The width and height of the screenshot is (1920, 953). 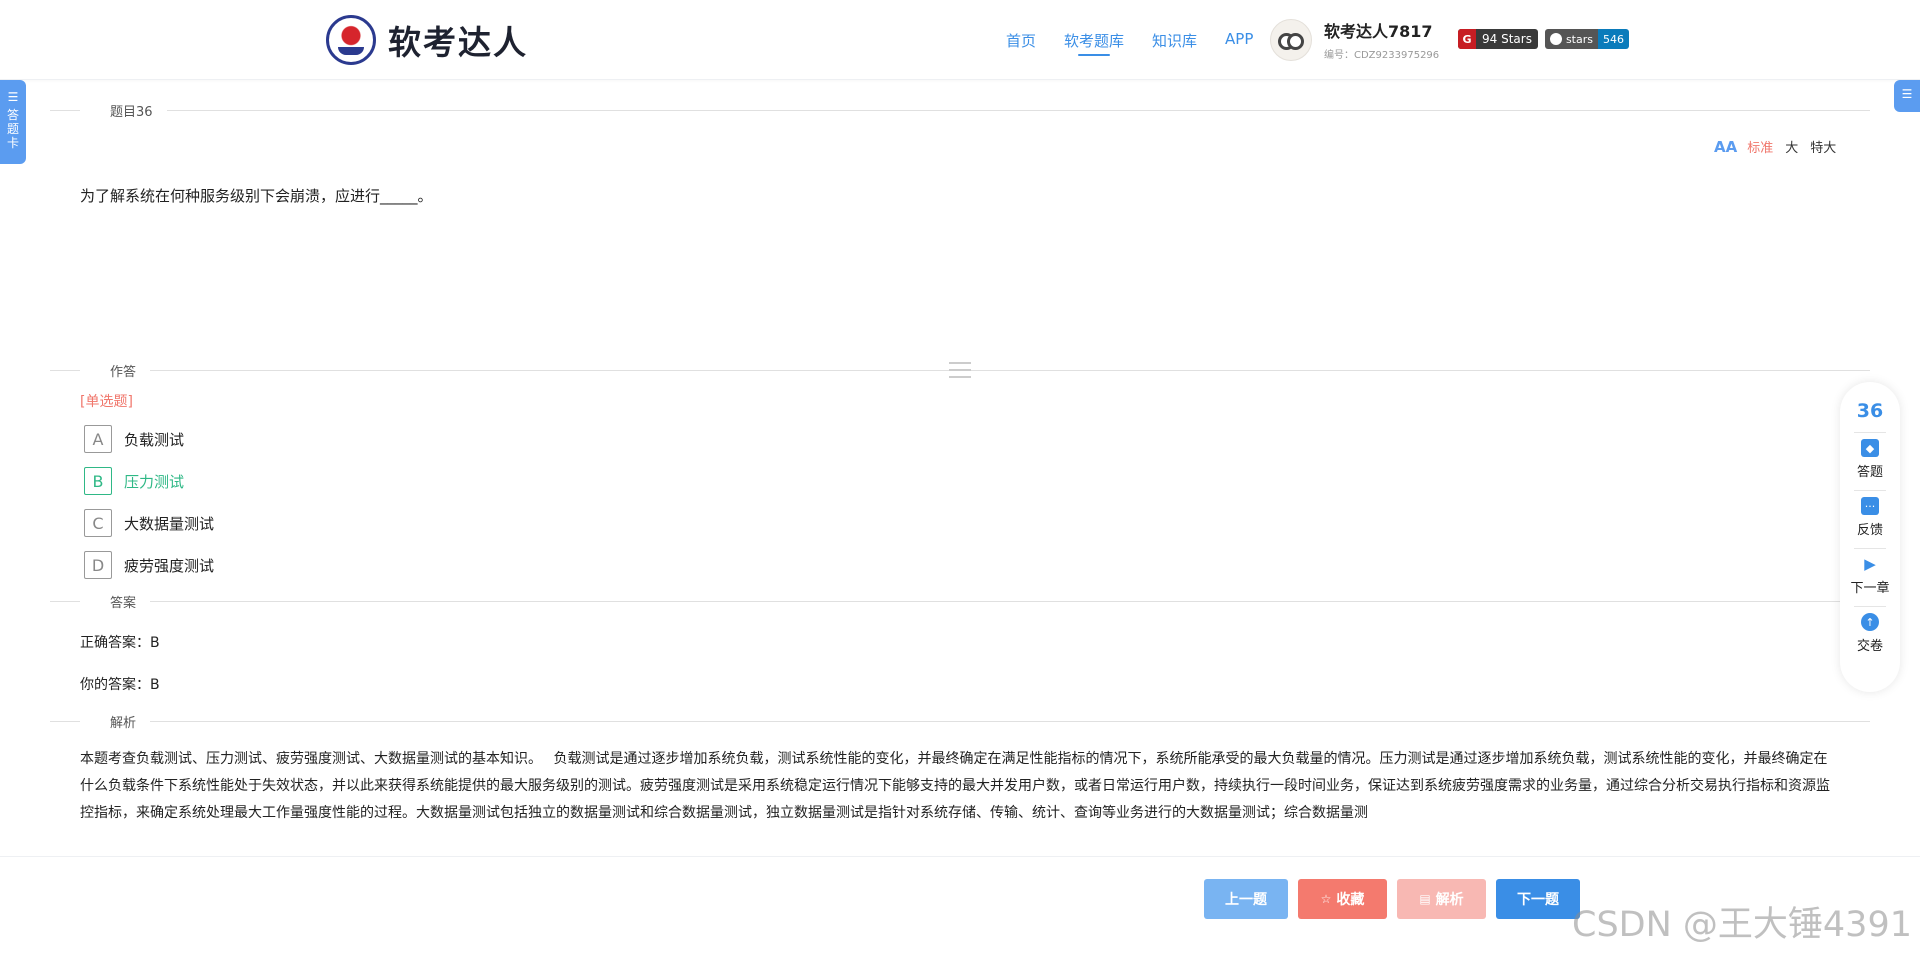 I want to click on github-icon, so click(x=1555, y=39).